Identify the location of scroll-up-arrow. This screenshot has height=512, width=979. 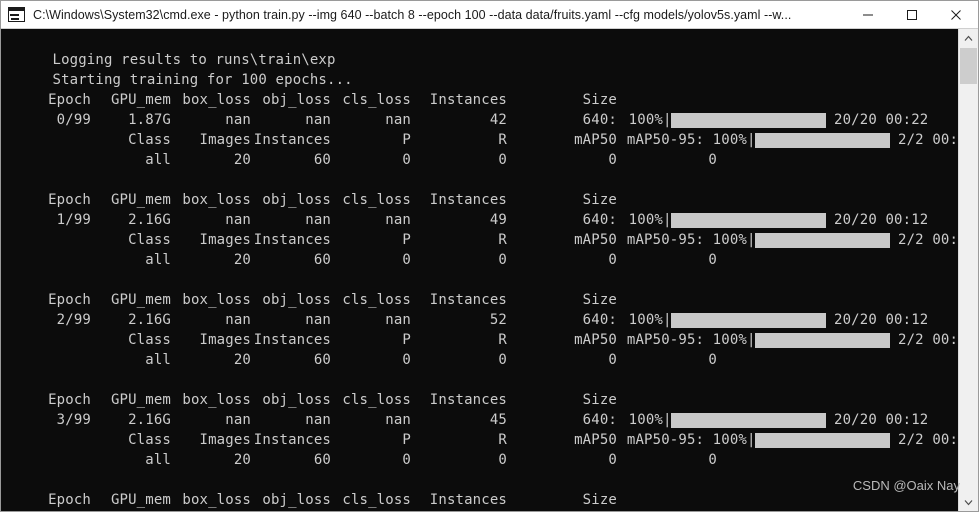
(968, 38).